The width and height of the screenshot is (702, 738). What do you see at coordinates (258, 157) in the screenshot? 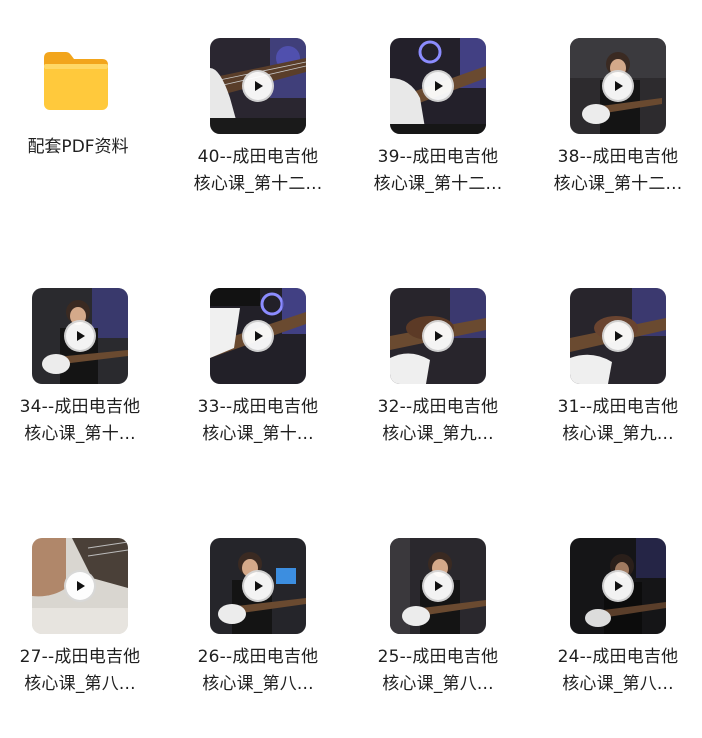
I see `video-filename-line1: 40--成田电吉他` at bounding box center [258, 157].